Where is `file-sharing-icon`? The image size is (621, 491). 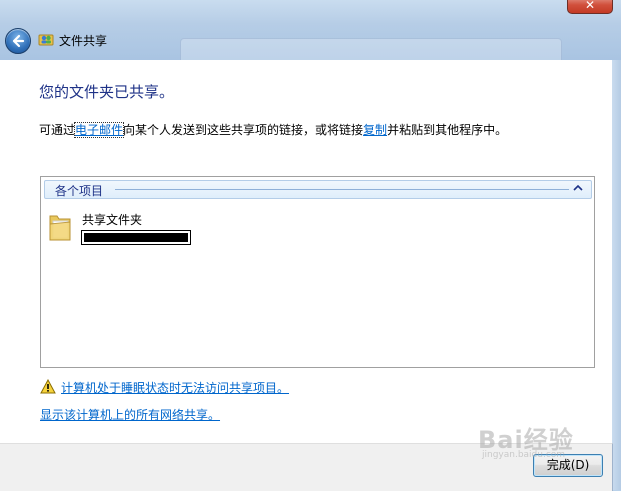
file-sharing-icon is located at coordinates (46, 40).